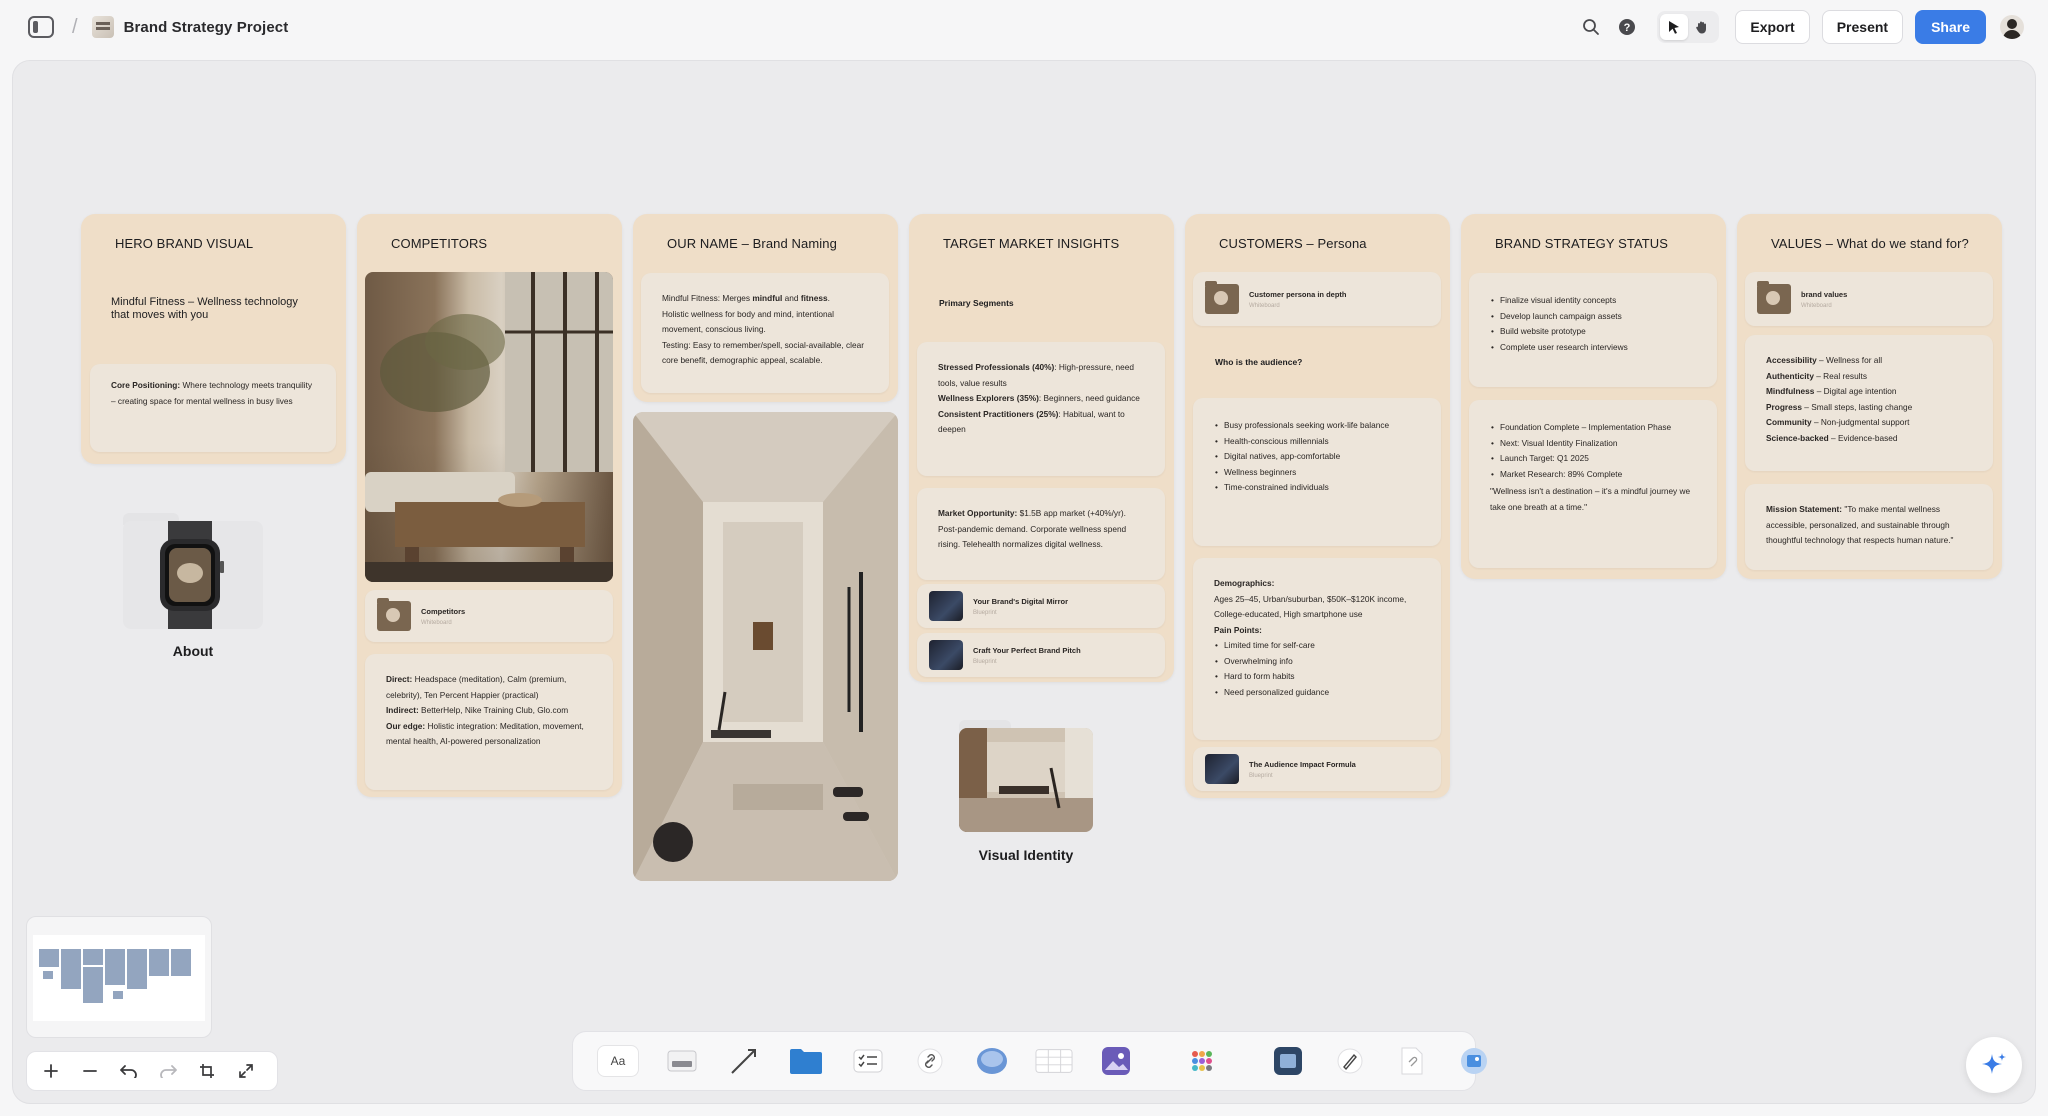  I want to click on list-item: Finalize visual identity concepts, so click(1593, 301).